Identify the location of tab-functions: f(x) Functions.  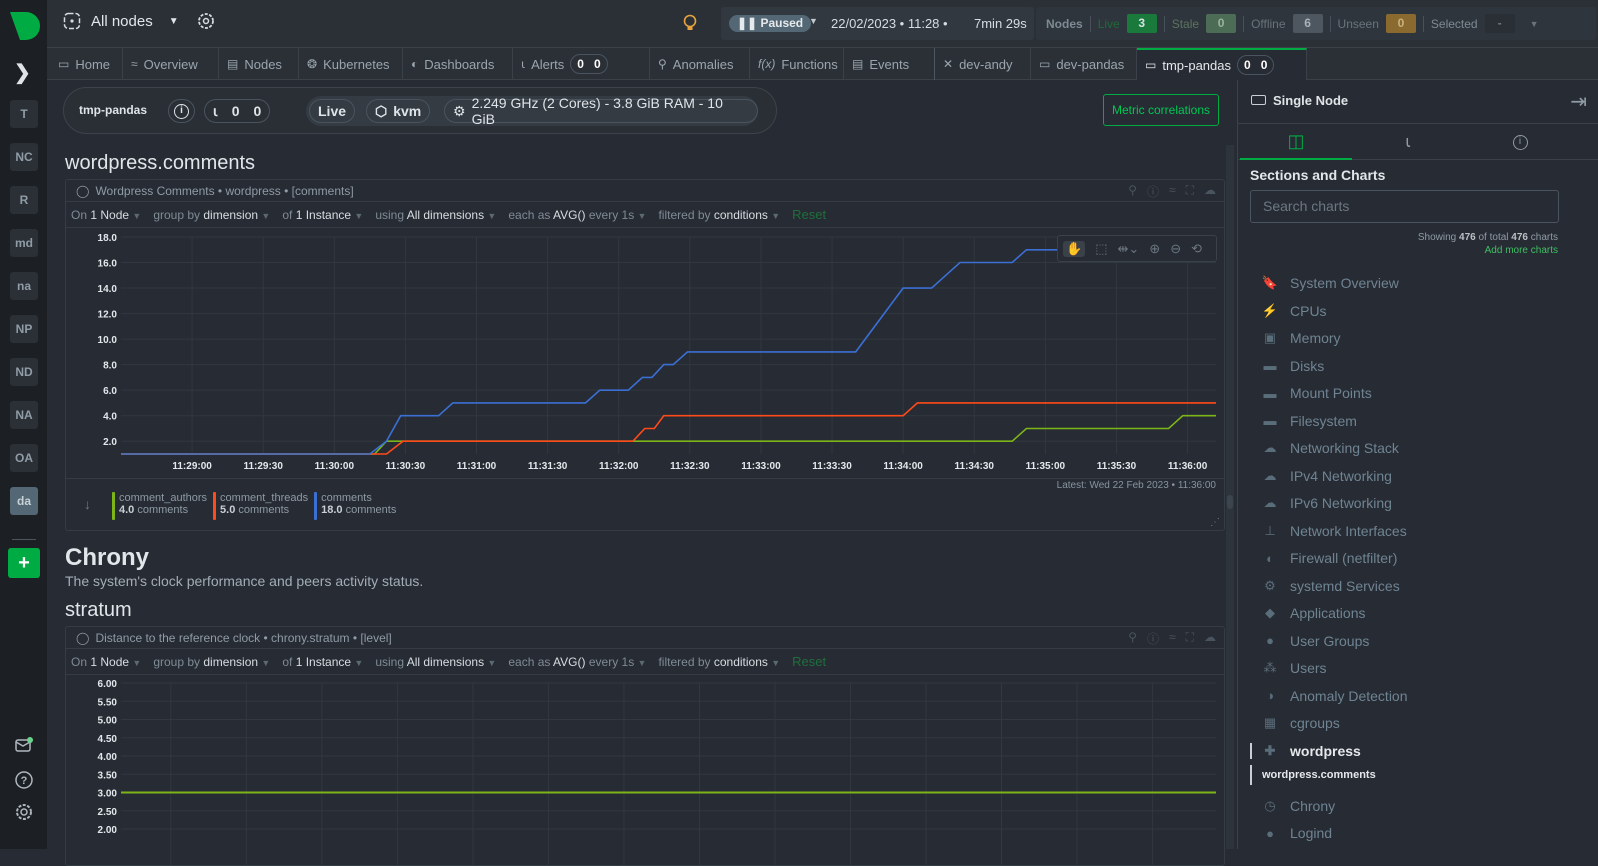
(797, 64).